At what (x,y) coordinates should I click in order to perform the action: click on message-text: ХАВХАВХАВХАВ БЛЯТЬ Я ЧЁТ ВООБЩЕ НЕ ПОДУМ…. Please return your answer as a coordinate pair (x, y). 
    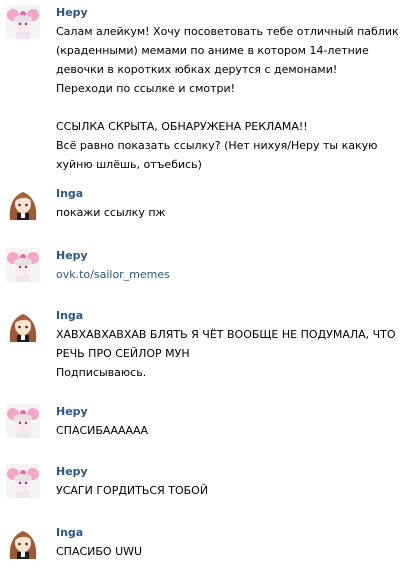
    Looking at the image, I should click on (226, 353).